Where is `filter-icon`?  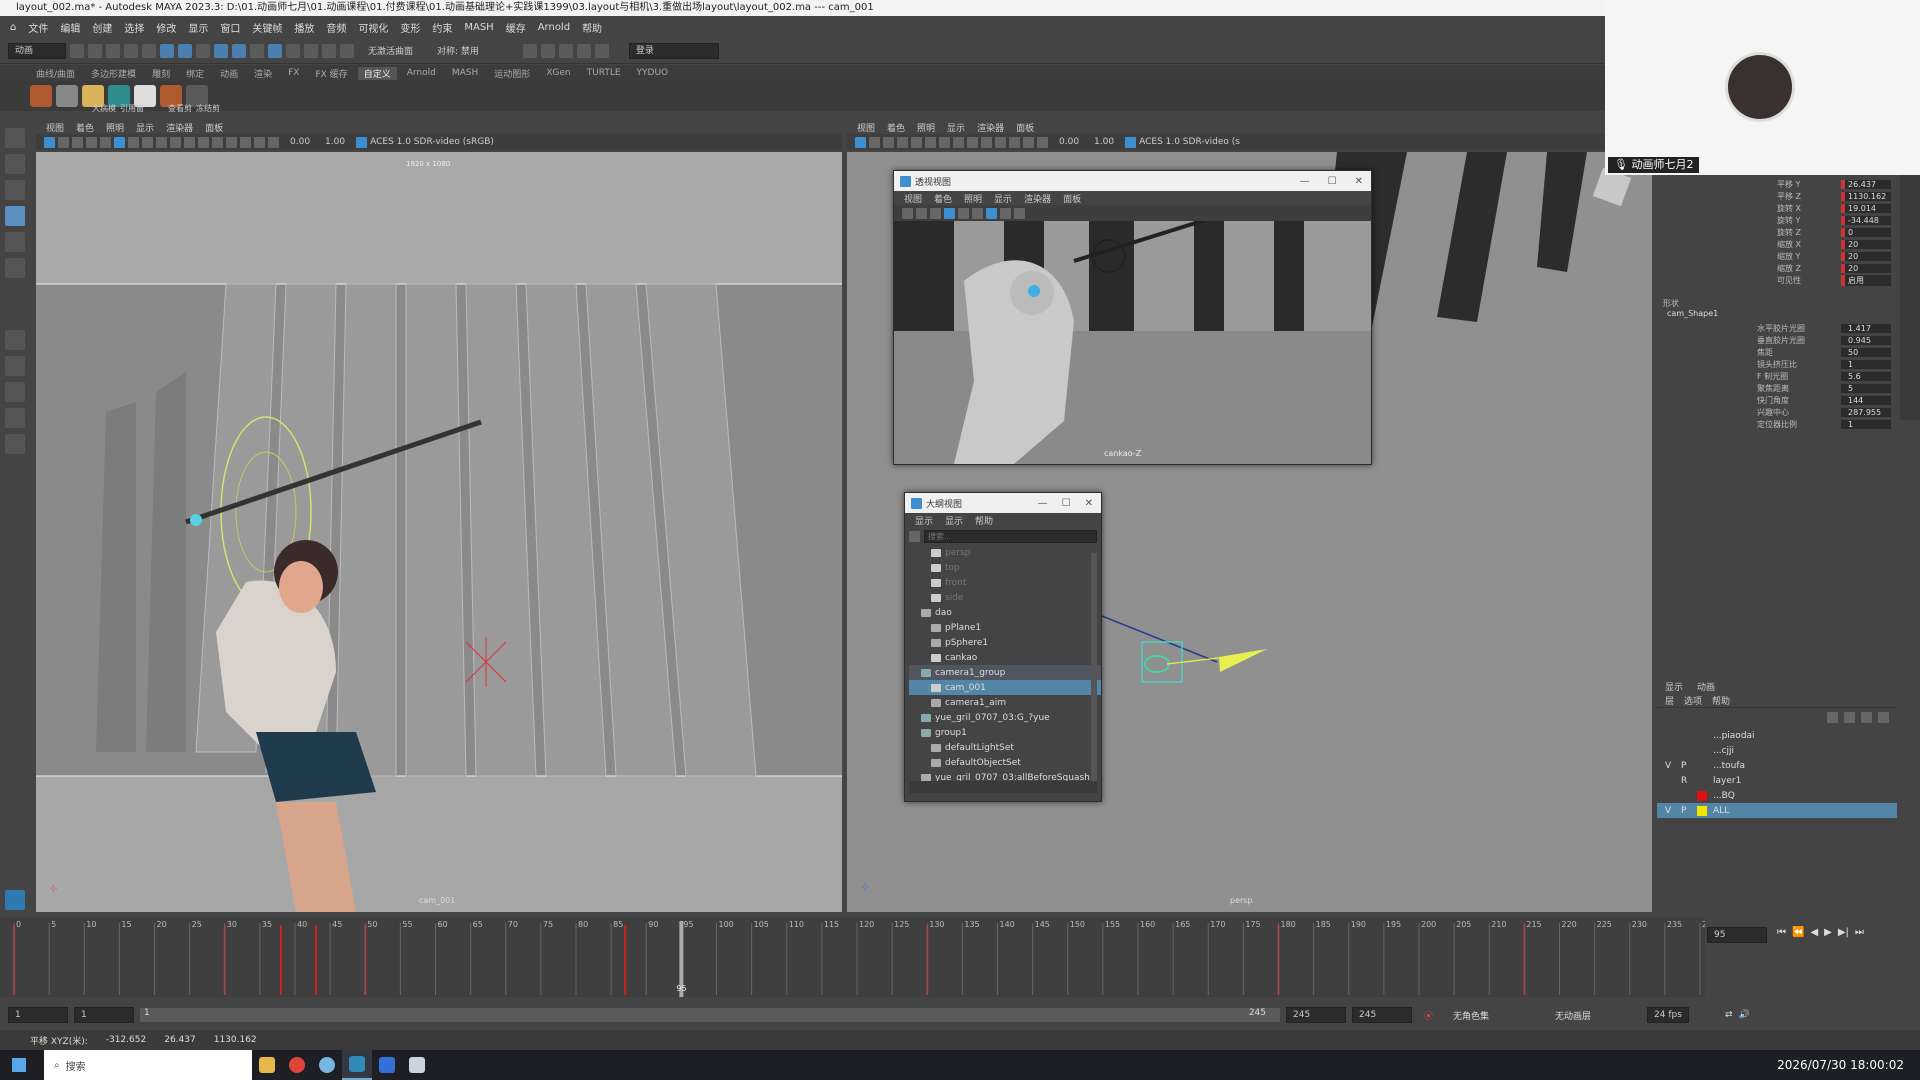 filter-icon is located at coordinates (914, 536).